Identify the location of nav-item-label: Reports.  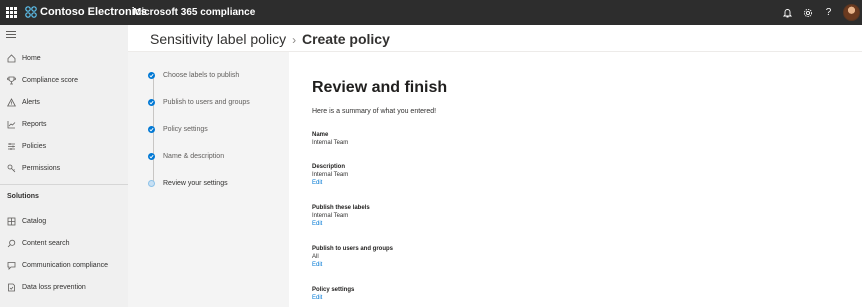
(34, 124).